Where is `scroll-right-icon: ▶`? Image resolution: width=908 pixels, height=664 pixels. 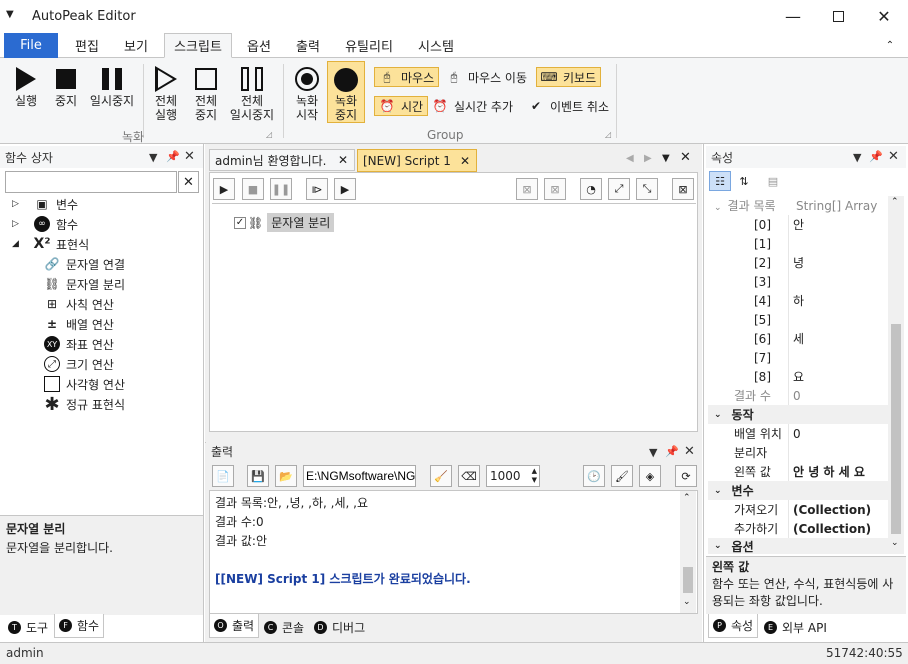
scroll-right-icon: ▶ is located at coordinates (648, 158).